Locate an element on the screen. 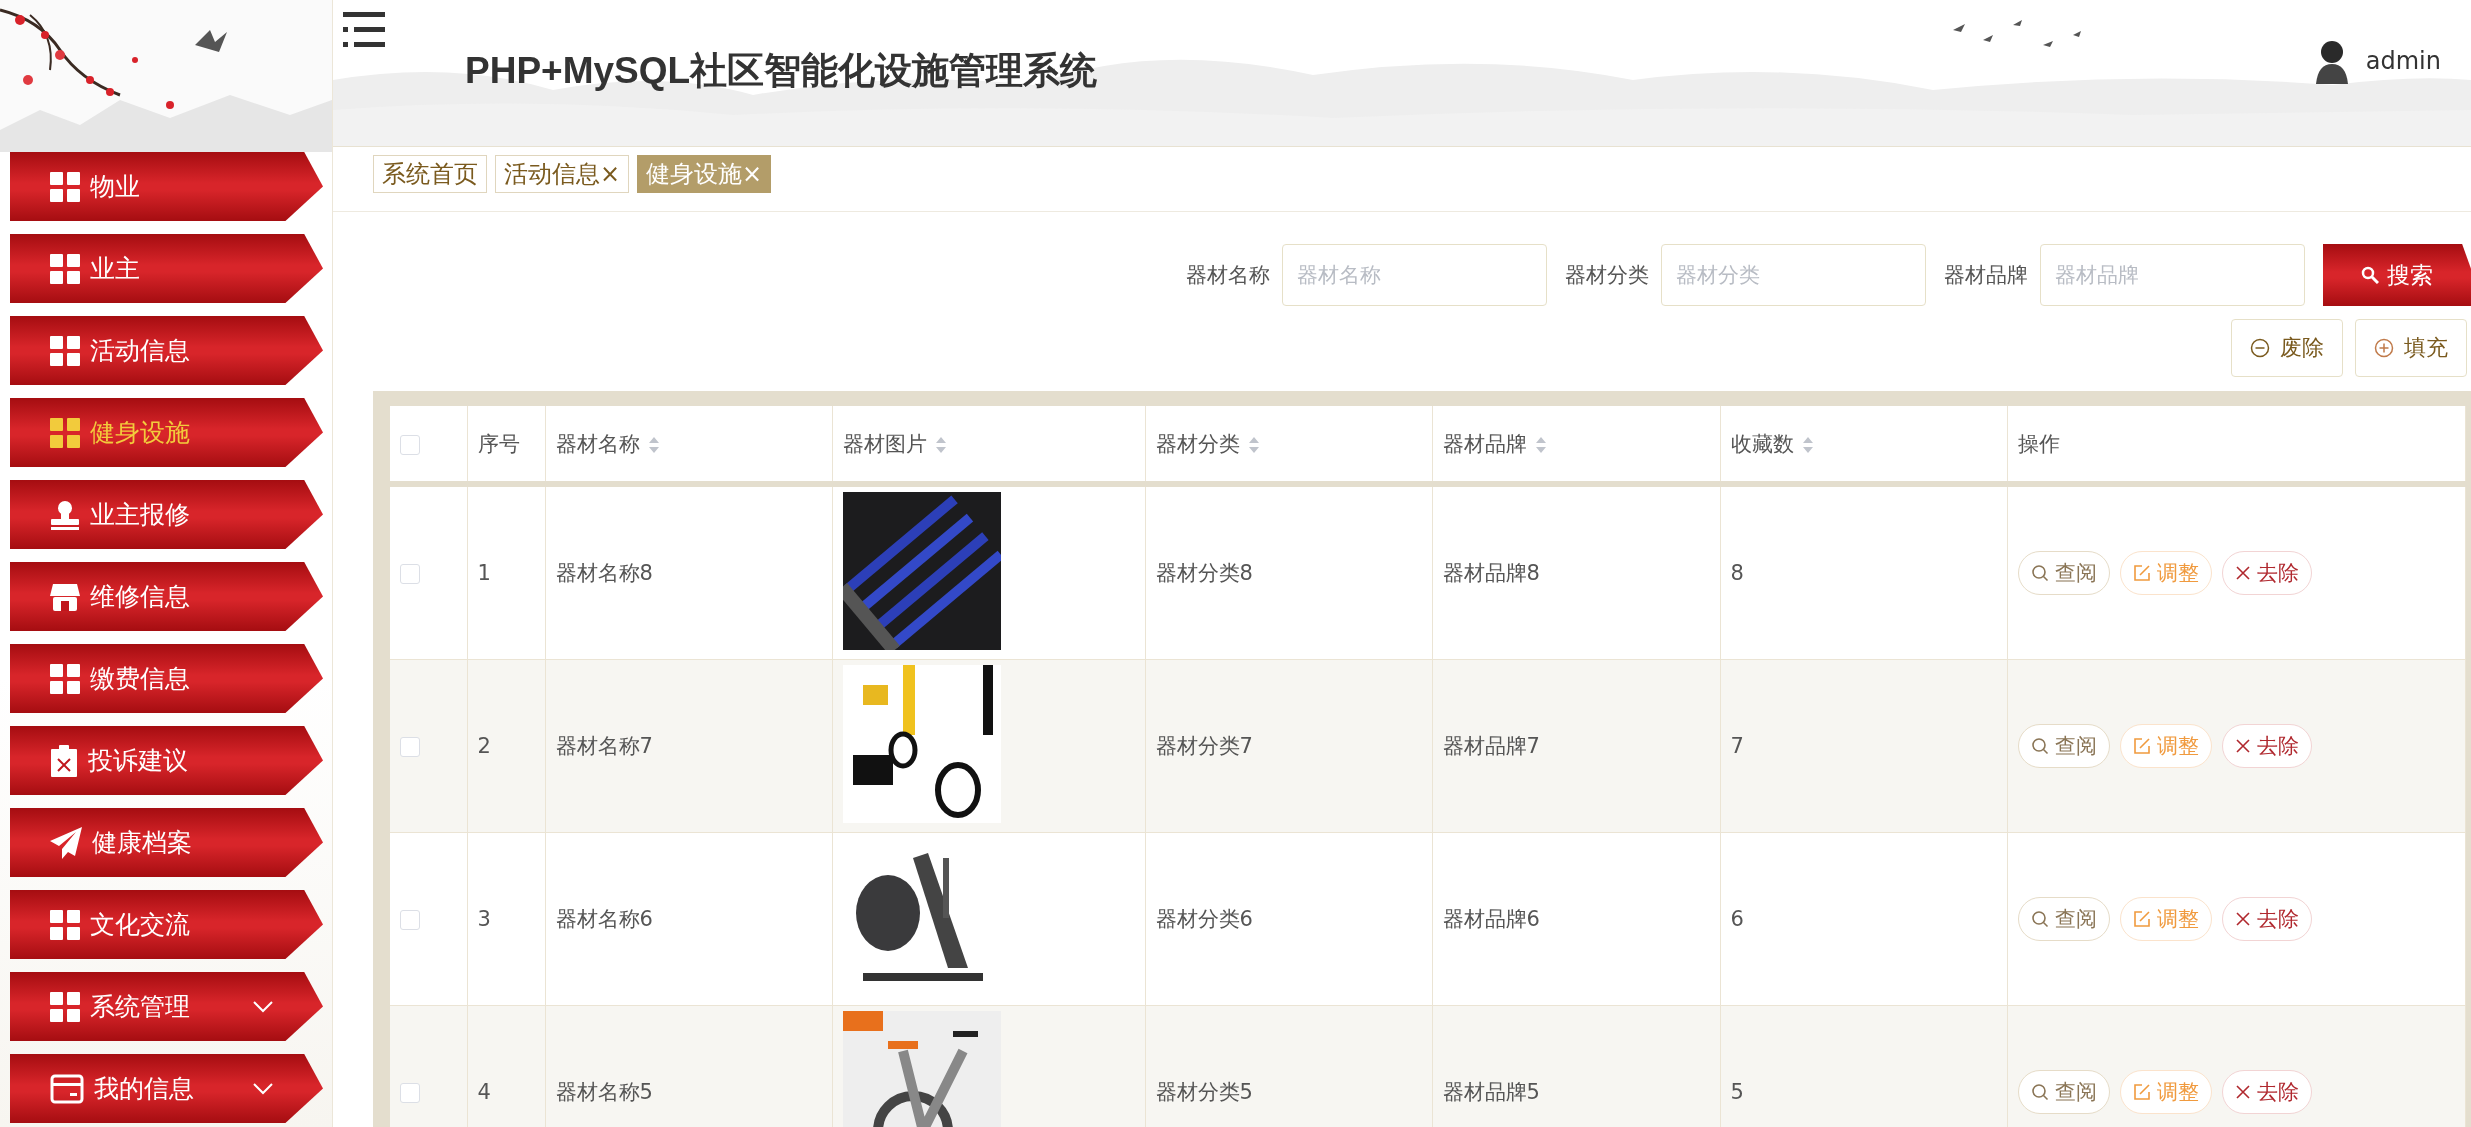 The height and width of the screenshot is (1127, 2471). sidebar-item: 文化交流 is located at coordinates (166, 924).